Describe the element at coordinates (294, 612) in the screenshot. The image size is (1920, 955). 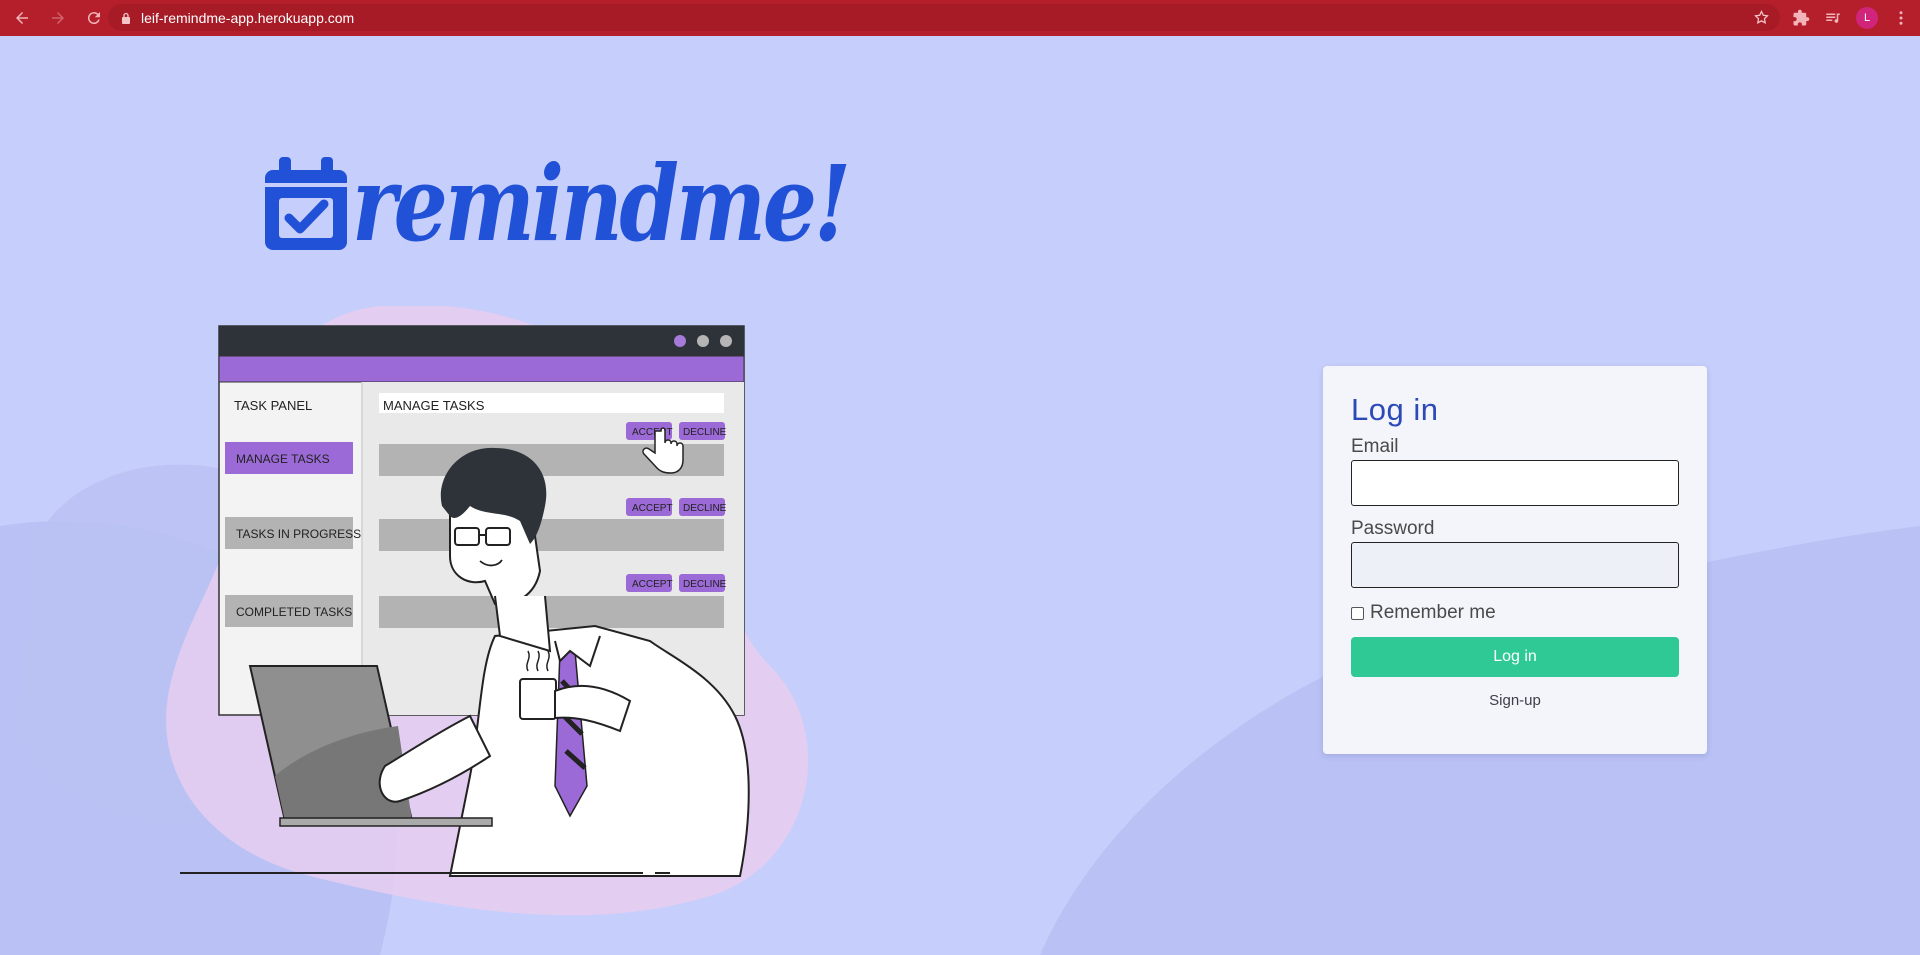
I see `illus-sidebar-item: COMPLETED TASKS` at that location.